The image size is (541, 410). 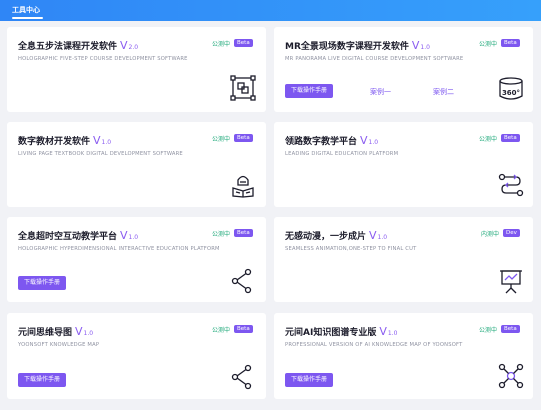 What do you see at coordinates (511, 281) in the screenshot?
I see `presentation-board-icon` at bounding box center [511, 281].